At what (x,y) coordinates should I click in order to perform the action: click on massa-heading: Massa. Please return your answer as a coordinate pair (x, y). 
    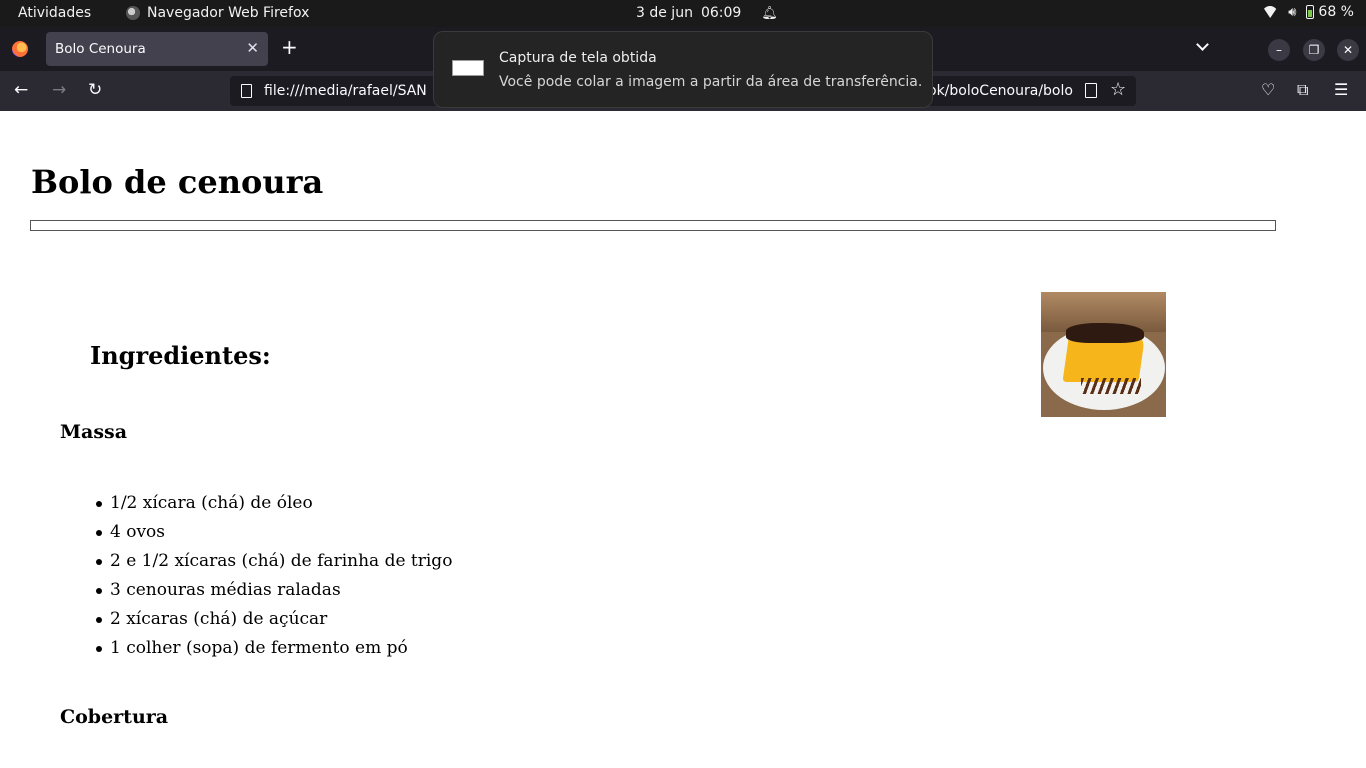
    Looking at the image, I should click on (94, 432).